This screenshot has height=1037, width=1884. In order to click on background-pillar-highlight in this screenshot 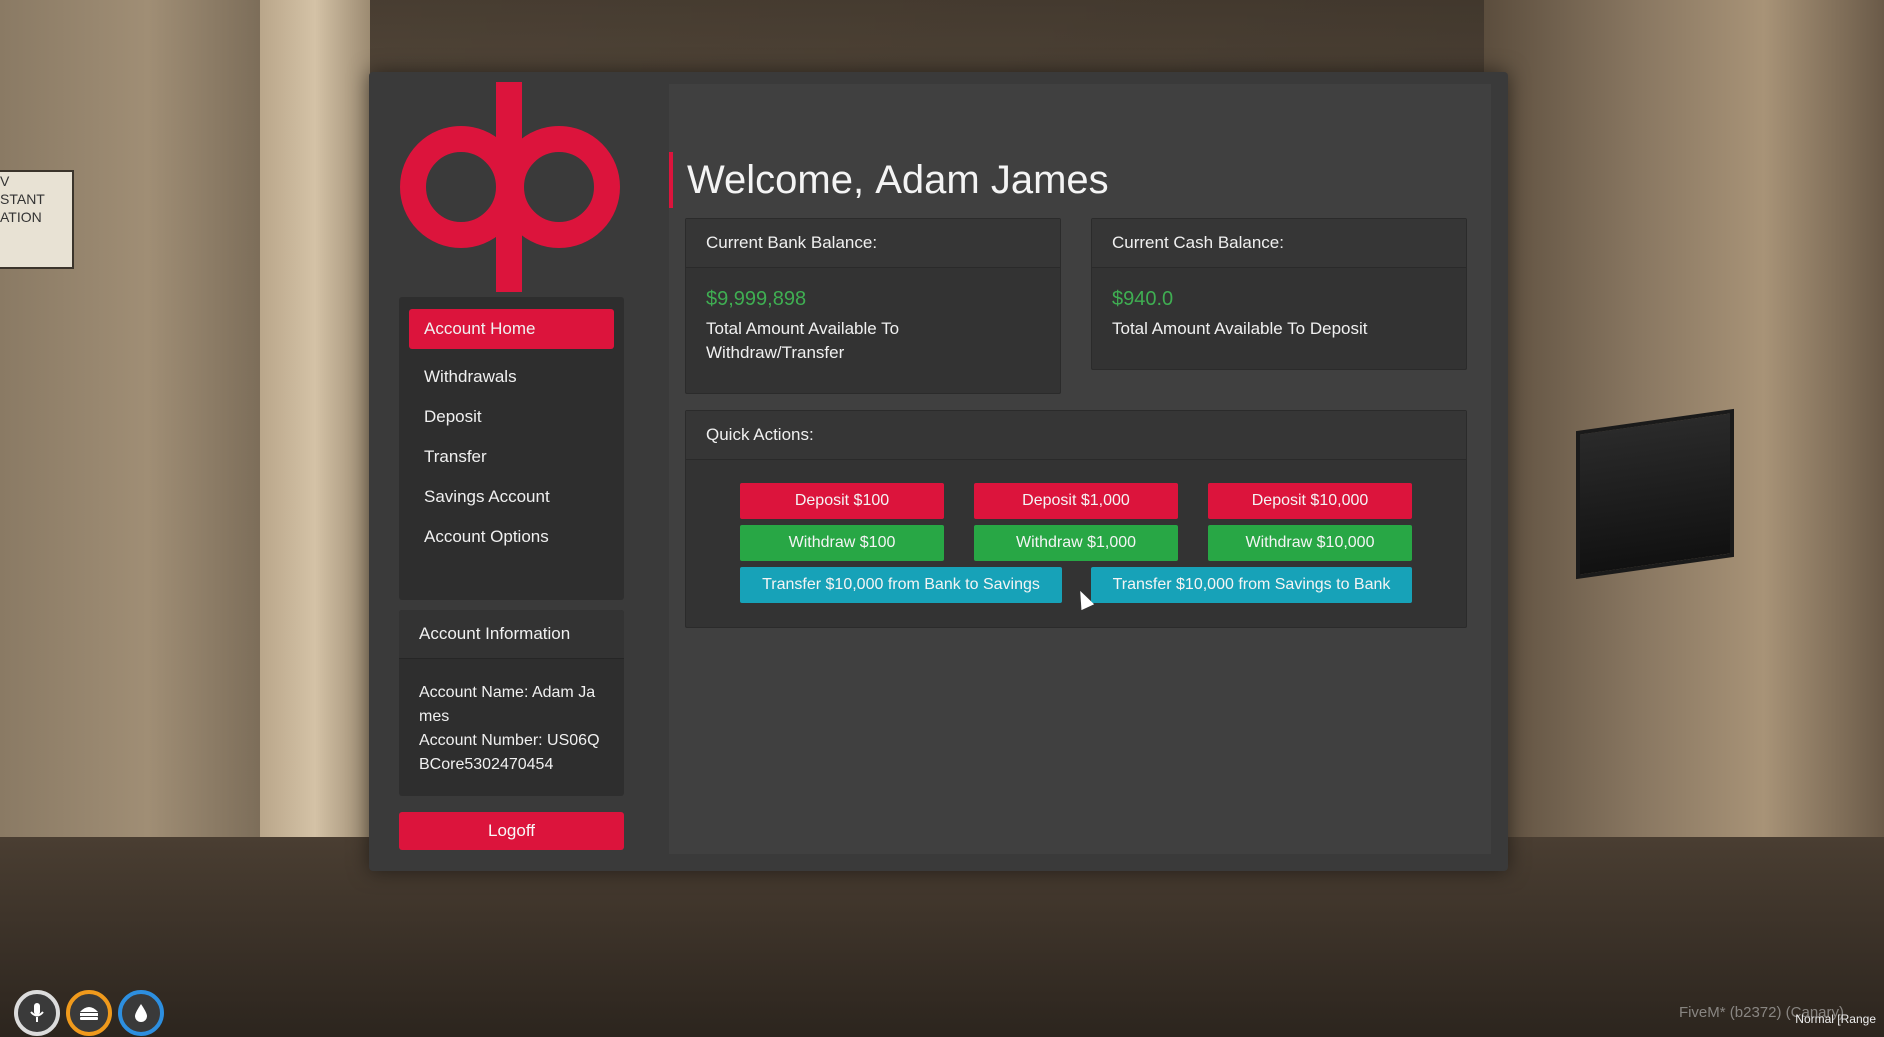, I will do `click(315, 450)`.